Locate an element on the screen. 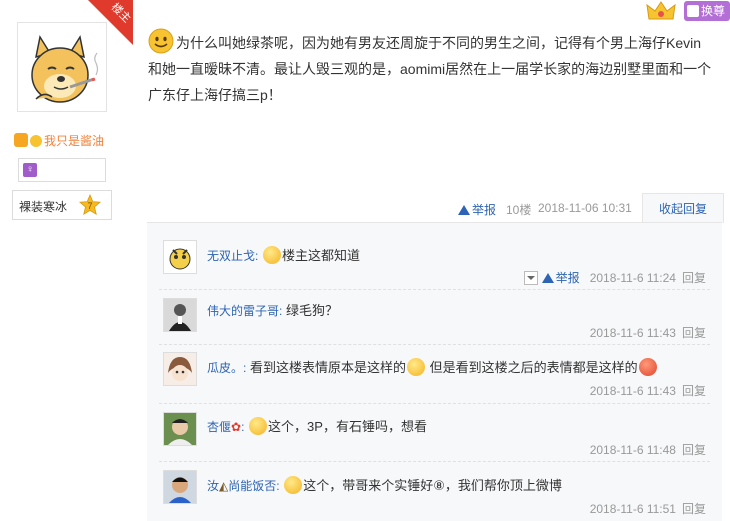 This screenshot has height=521, width=730. floor-number: 10楼 is located at coordinates (519, 210).